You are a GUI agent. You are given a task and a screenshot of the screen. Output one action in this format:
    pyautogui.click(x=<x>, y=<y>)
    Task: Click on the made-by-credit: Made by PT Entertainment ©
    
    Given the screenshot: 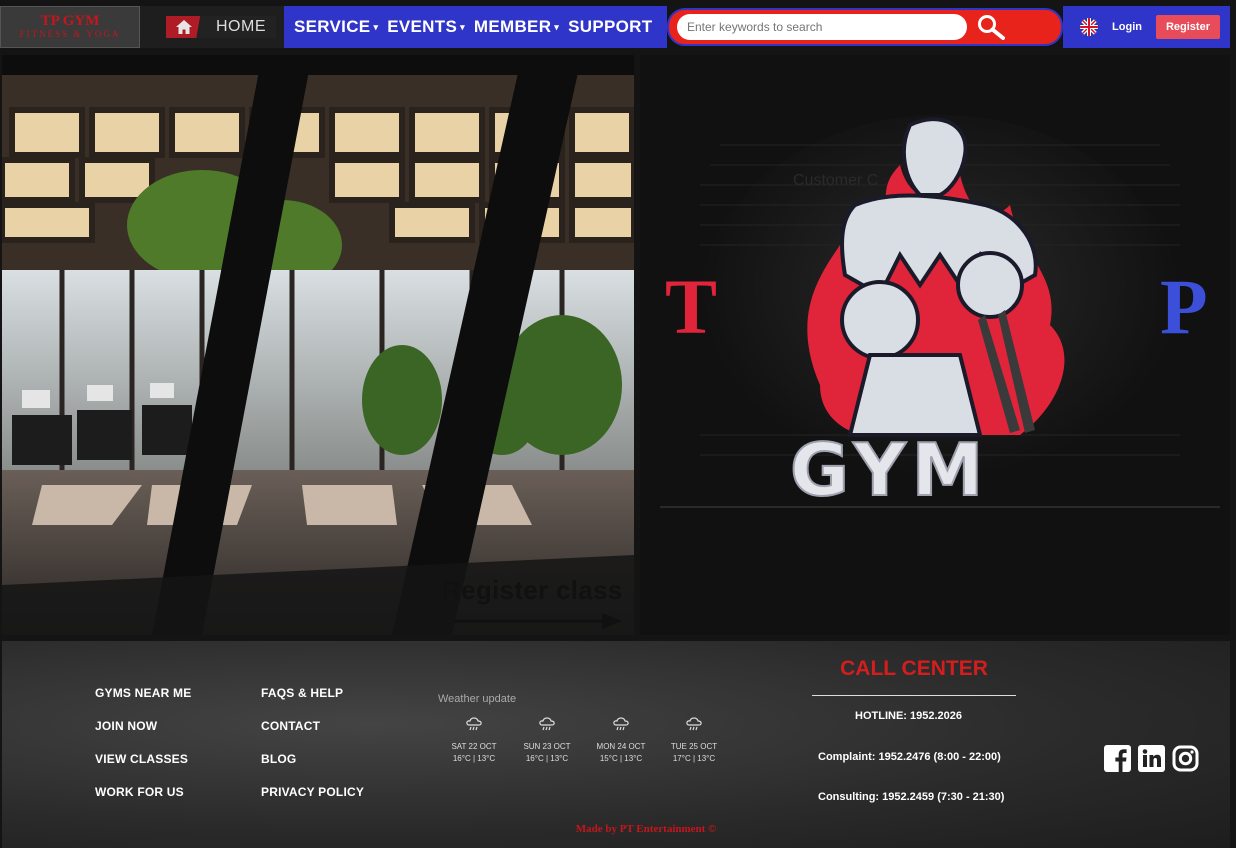 What is the action you would take?
    pyautogui.click(x=646, y=829)
    